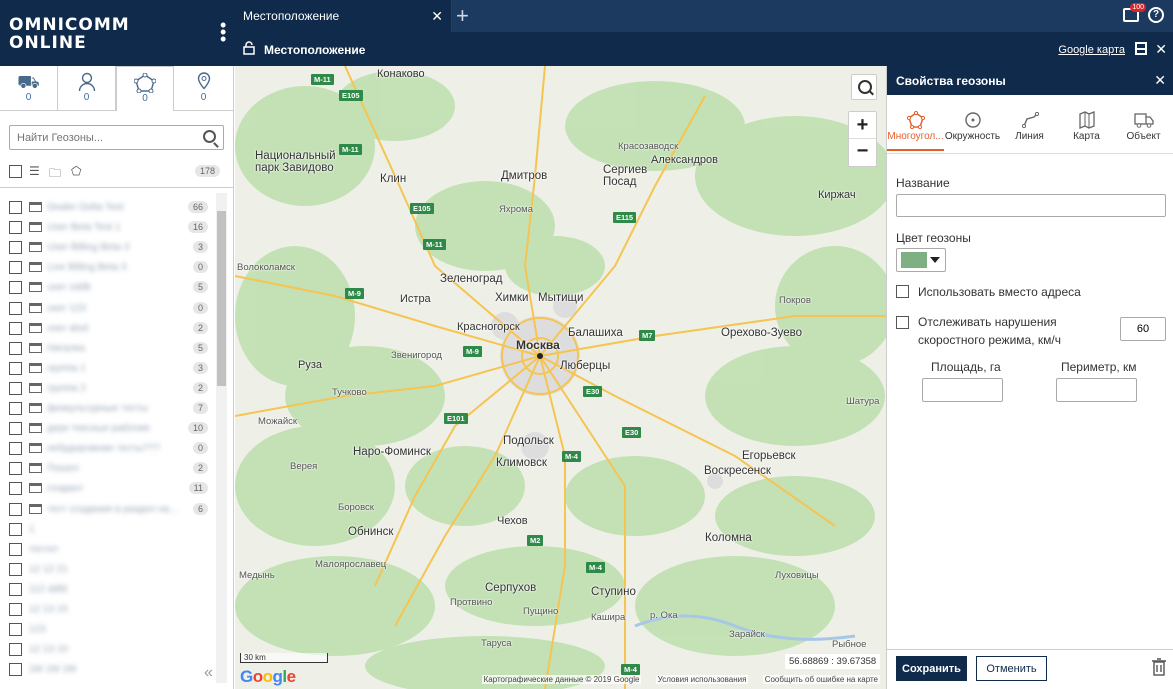 This screenshot has height=689, width=1173. I want to click on list-item: 12 13 15, so click(111, 610).